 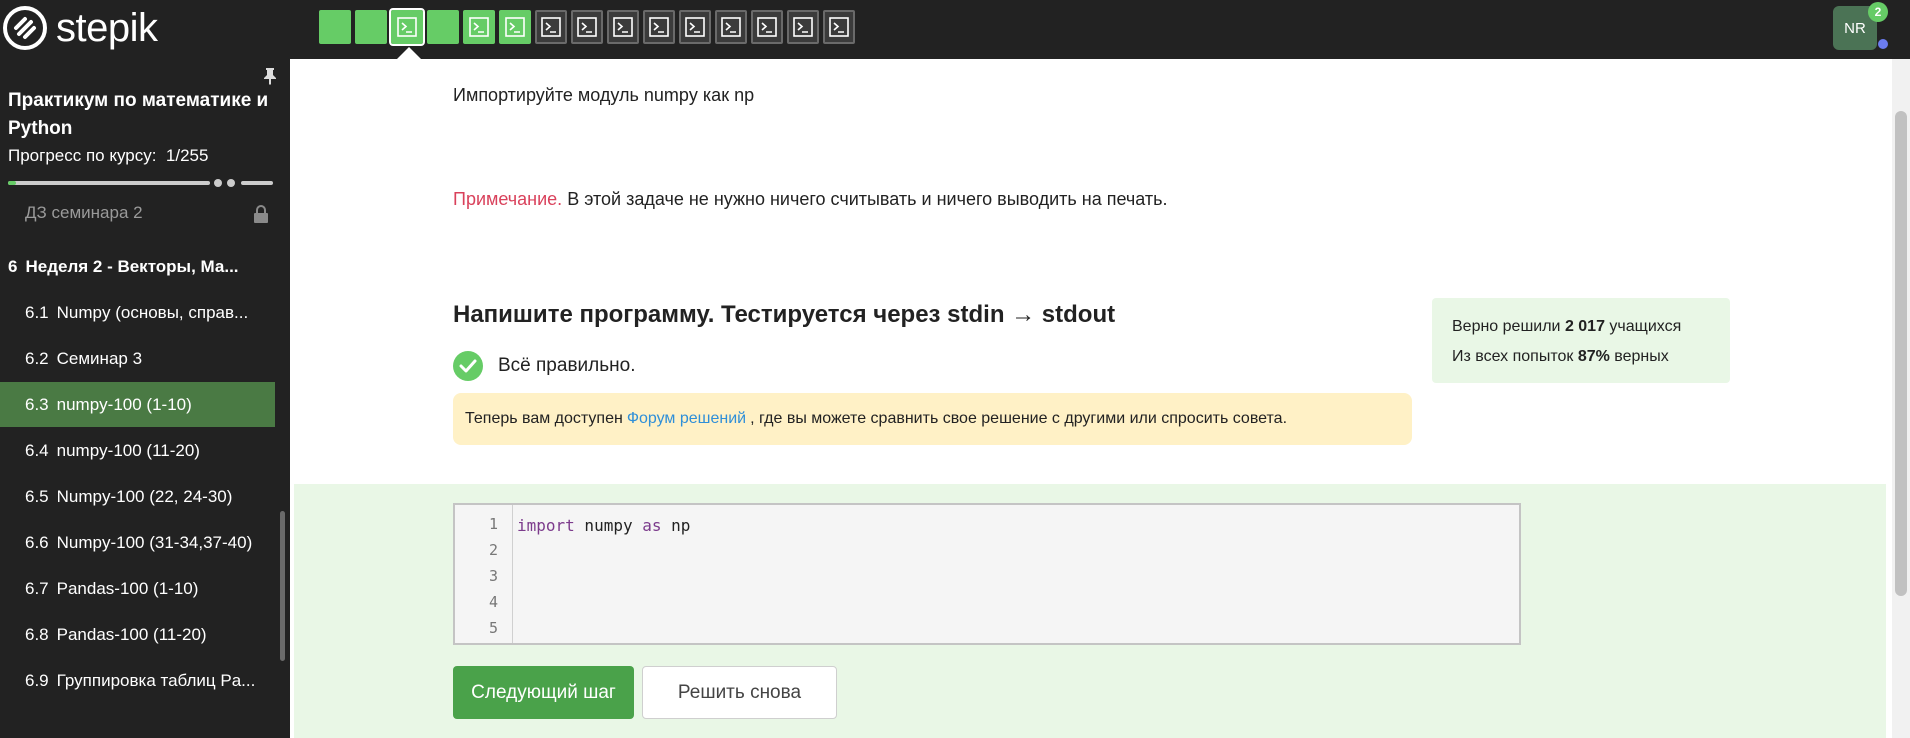 What do you see at coordinates (109, 183) in the screenshot?
I see `progress-track` at bounding box center [109, 183].